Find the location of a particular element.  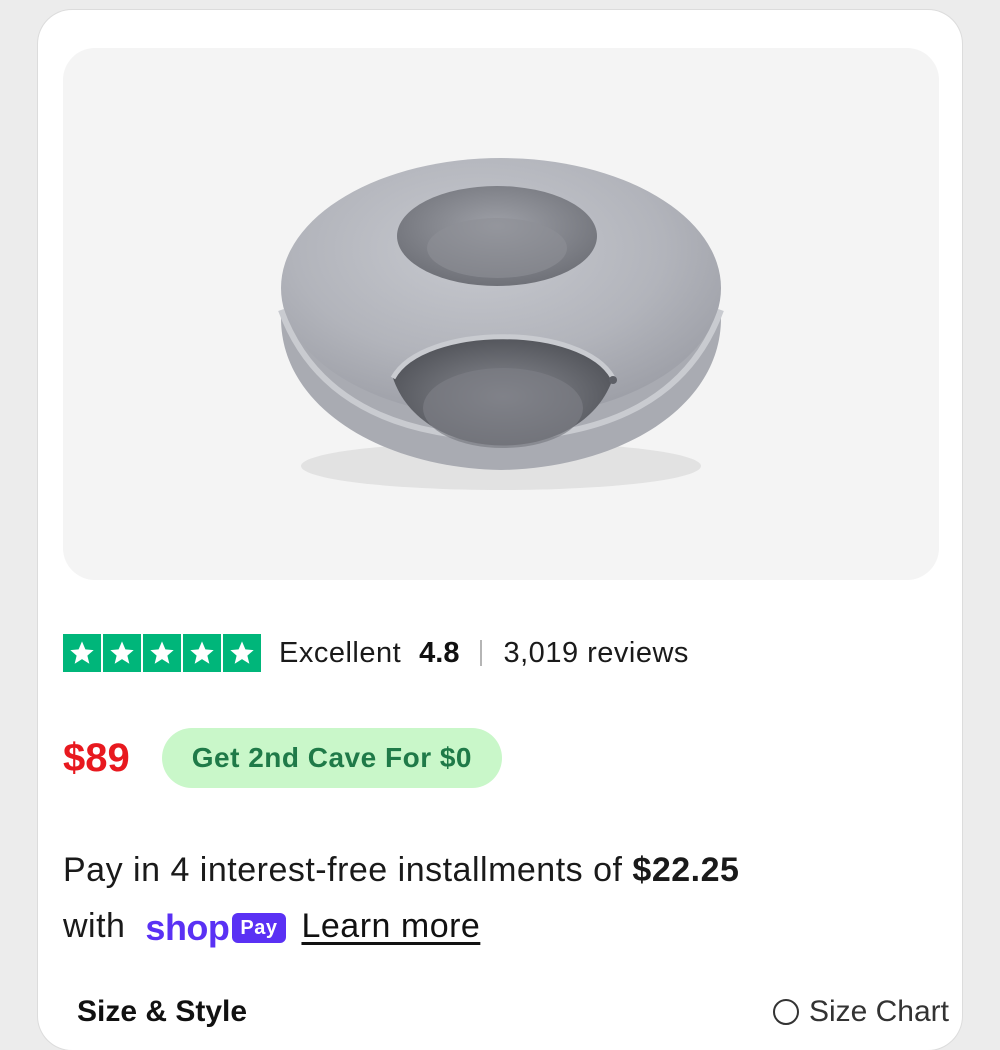

star-rating is located at coordinates (162, 653).